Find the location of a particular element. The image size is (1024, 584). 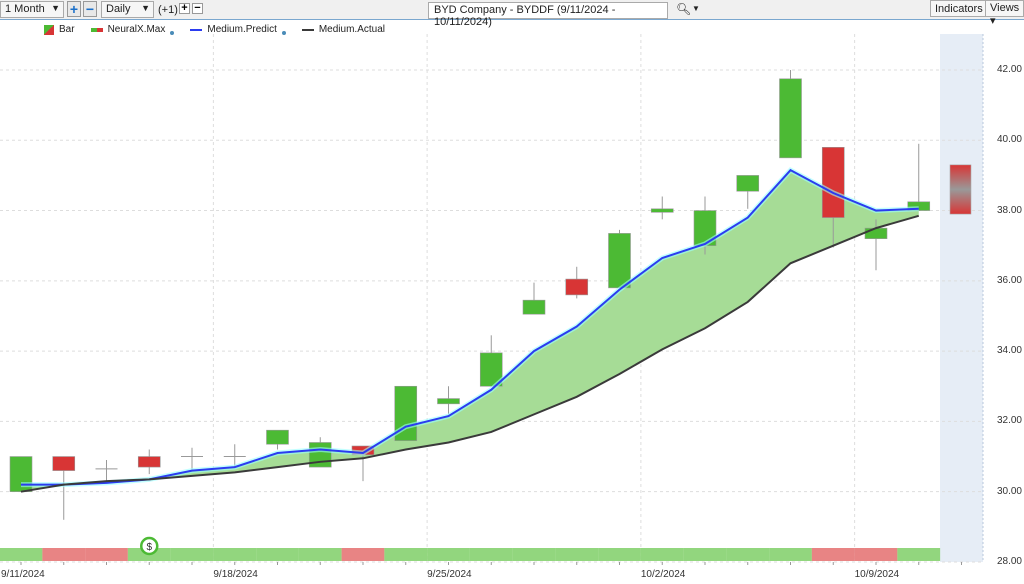

x-tick-label: 10/2/2024 is located at coordinates (663, 574).